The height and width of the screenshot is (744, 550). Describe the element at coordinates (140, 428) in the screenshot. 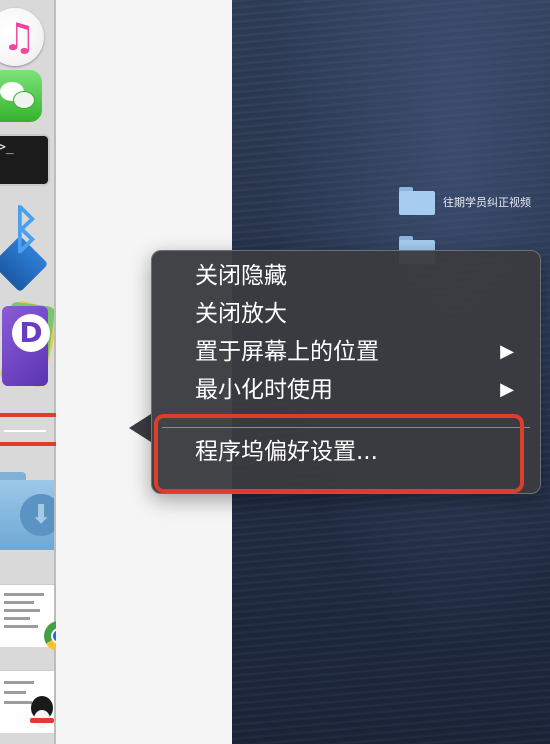

I see `menu-pointer` at that location.